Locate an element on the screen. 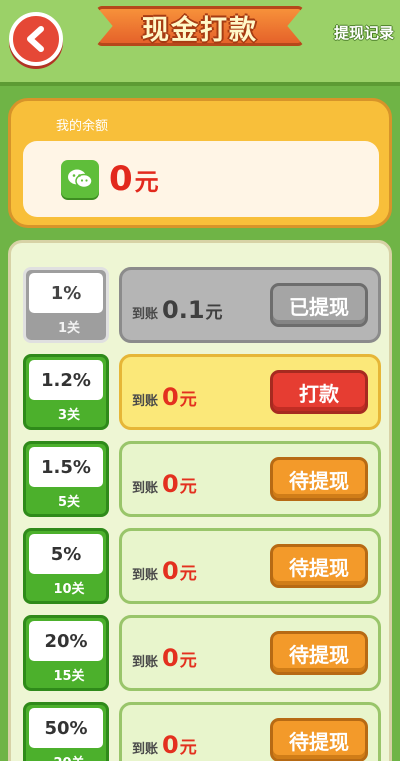 This screenshot has height=761, width=400. tier-percent: 1.5% is located at coordinates (66, 467).